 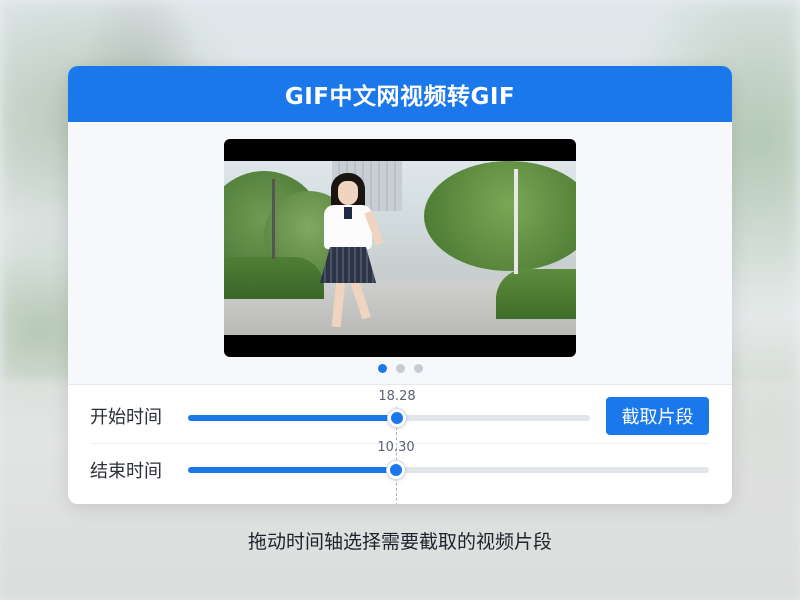 What do you see at coordinates (274, 278) in the screenshot?
I see `scene-hedge-left` at bounding box center [274, 278].